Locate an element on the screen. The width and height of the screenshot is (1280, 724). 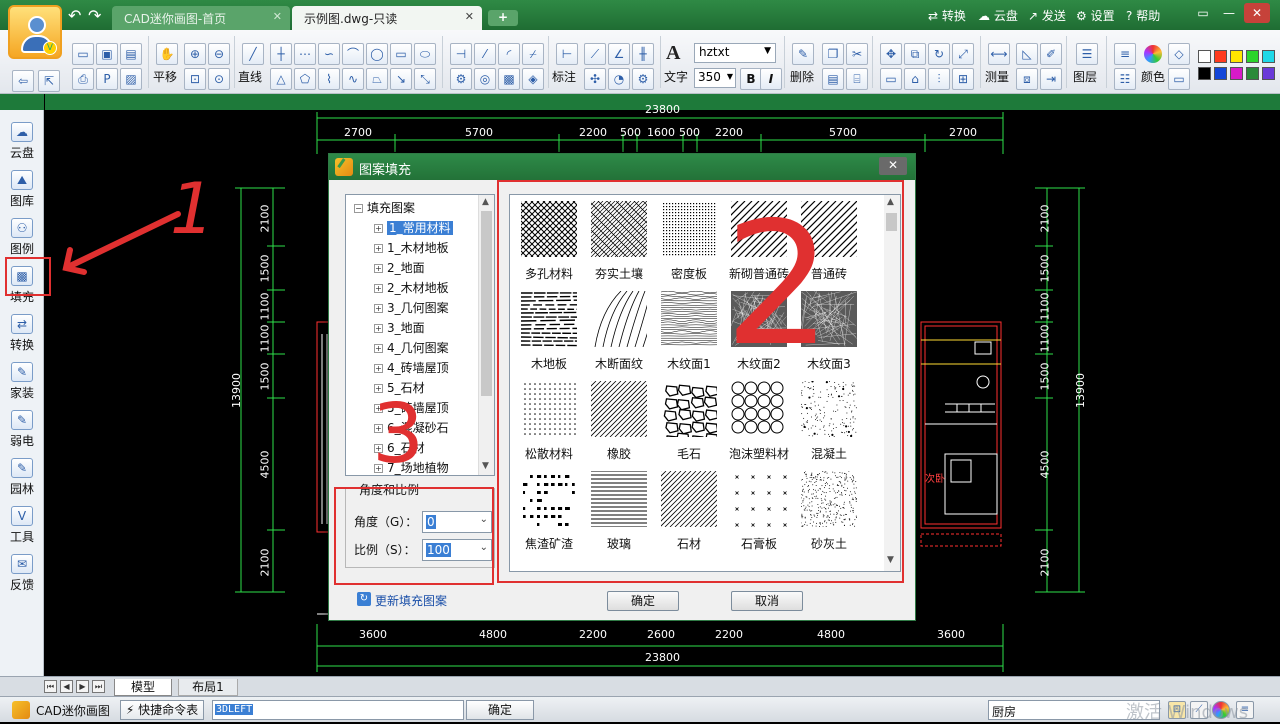
app-logo: V is located at coordinates (35, 32).